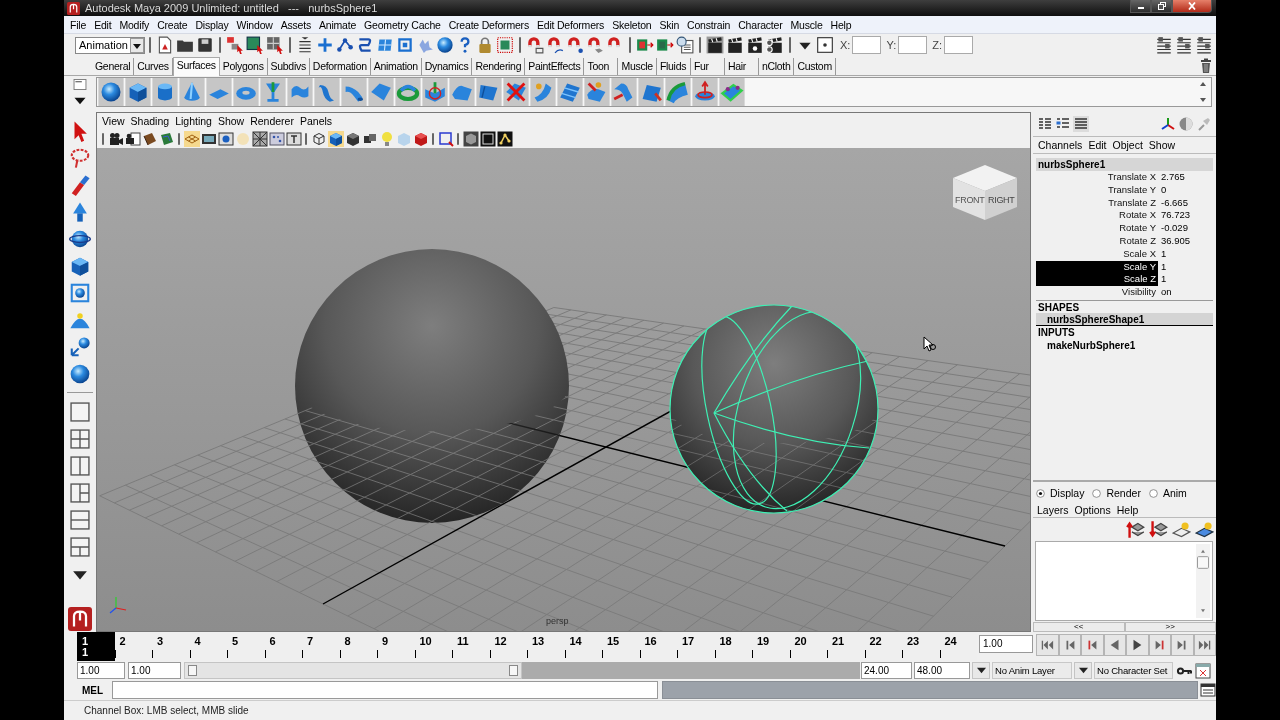 The width and height of the screenshot is (1280, 720). Describe the element at coordinates (276, 138) in the screenshot. I see `dots-frame-icon` at that location.